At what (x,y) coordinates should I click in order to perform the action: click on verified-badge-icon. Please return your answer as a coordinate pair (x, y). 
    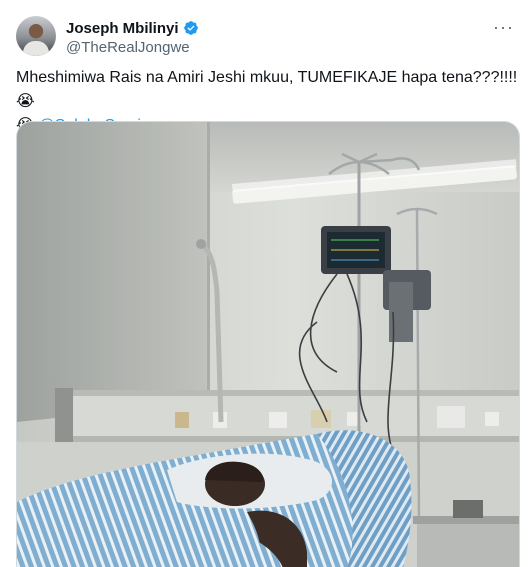
    Looking at the image, I should click on (190, 28).